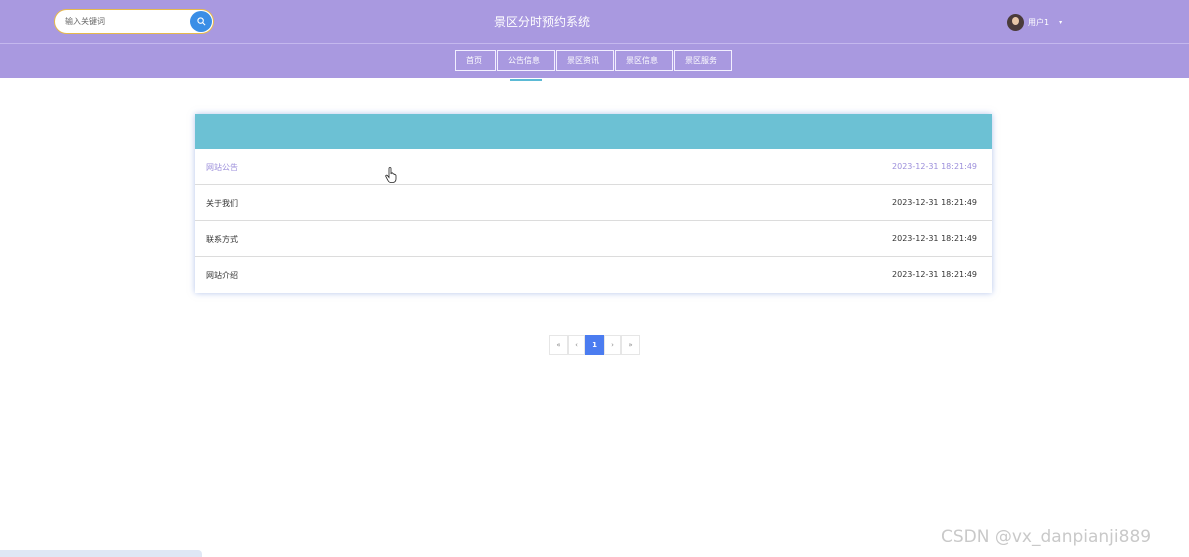  I want to click on pagination: « ‹ 1 › », so click(594, 345).